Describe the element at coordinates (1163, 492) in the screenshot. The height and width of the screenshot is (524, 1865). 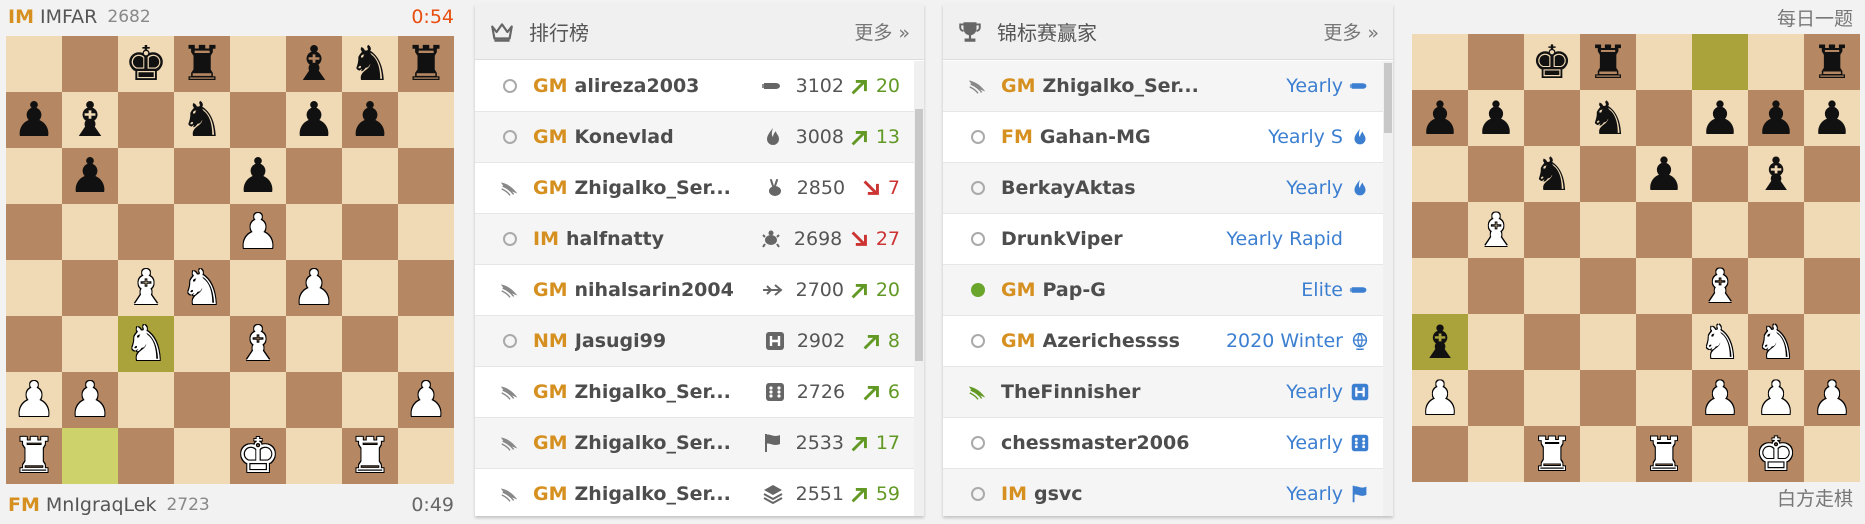
I see `winner-row: IM gsvc Yearly` at that location.